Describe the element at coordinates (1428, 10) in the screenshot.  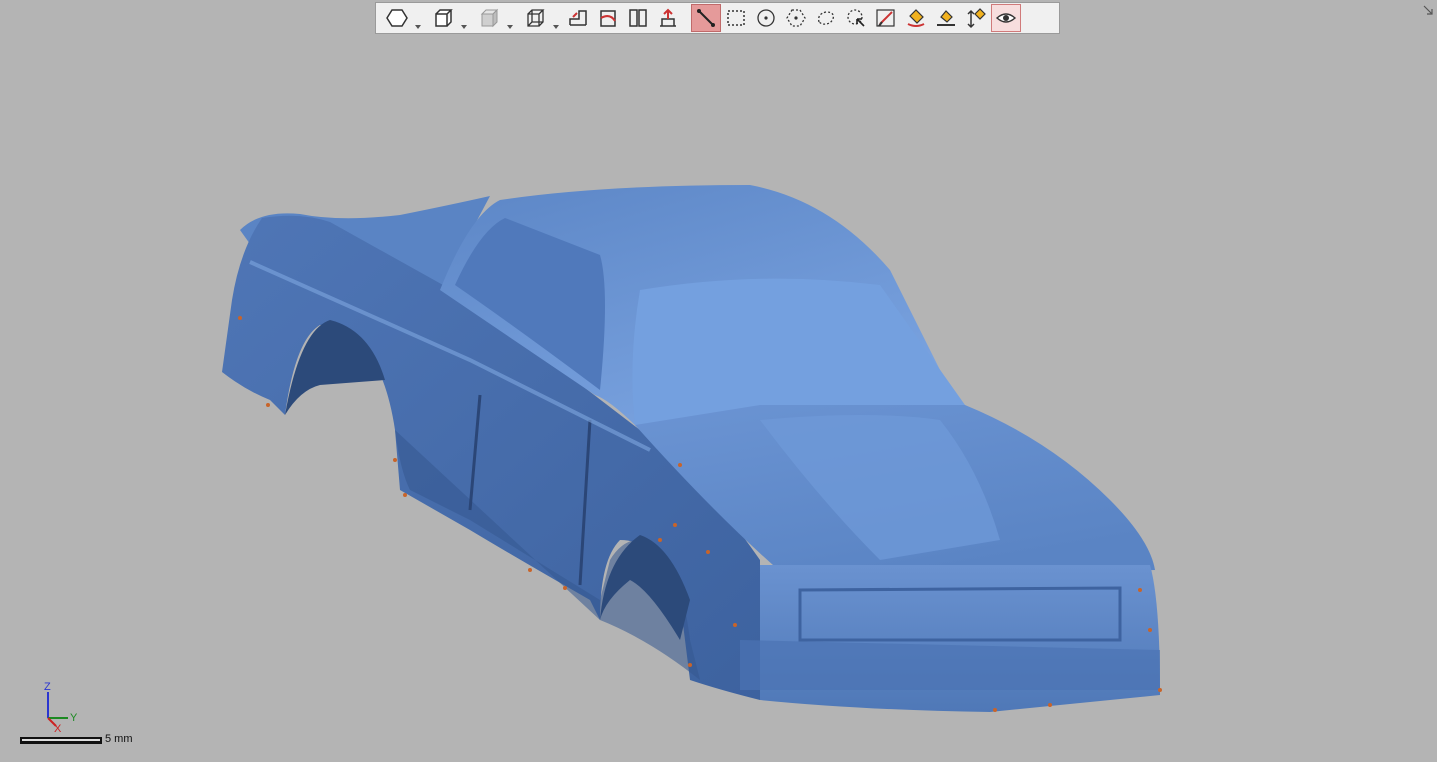
I see `window-corner-icon` at that location.